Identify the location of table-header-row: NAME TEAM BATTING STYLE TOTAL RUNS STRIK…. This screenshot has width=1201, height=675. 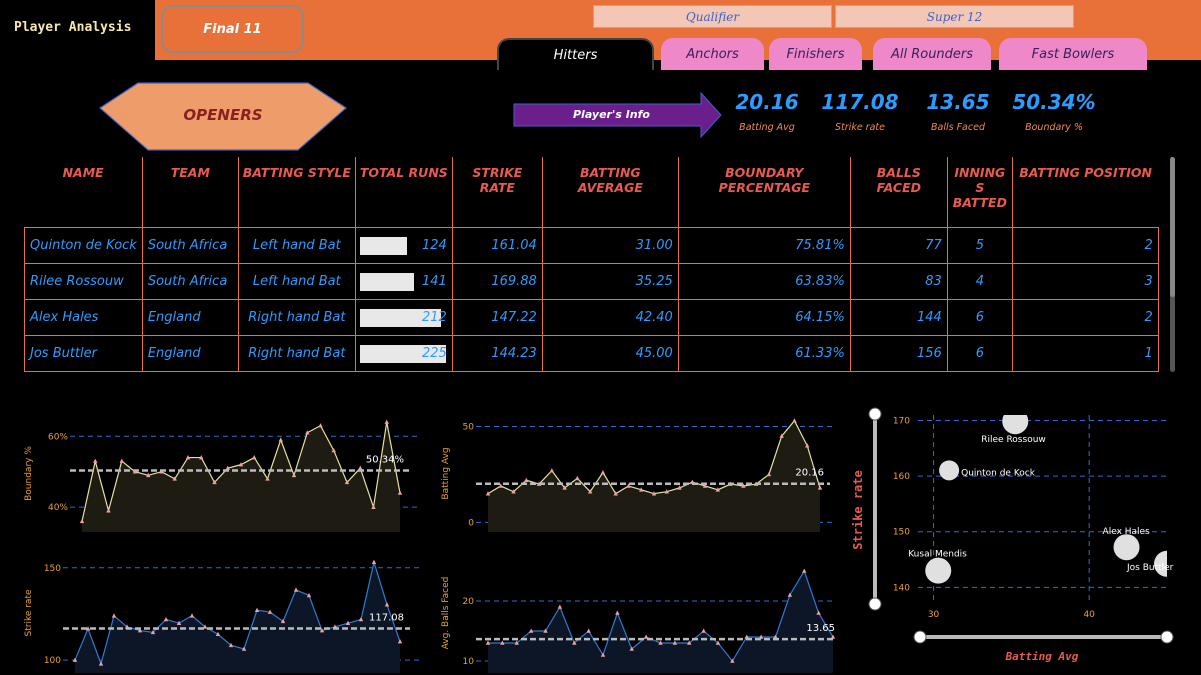
(592, 192).